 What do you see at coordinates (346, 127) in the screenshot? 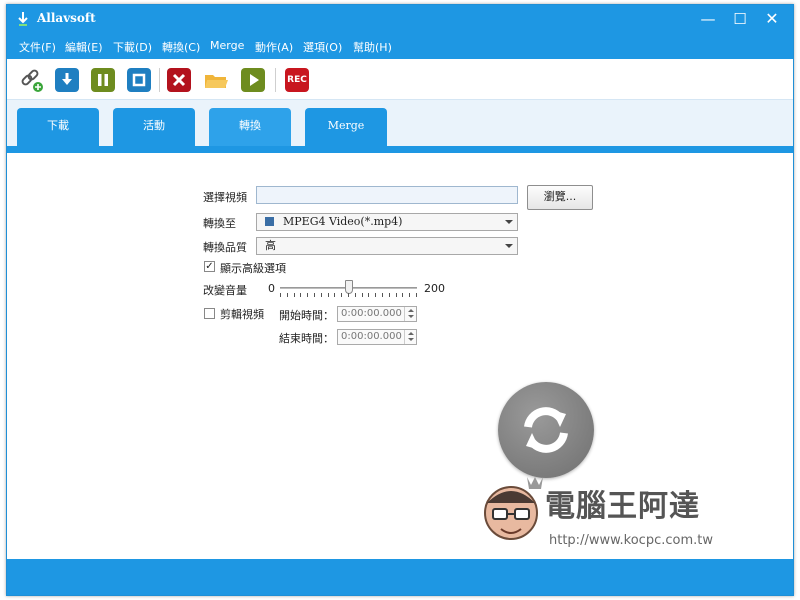
I see `tab-merge: Merge` at bounding box center [346, 127].